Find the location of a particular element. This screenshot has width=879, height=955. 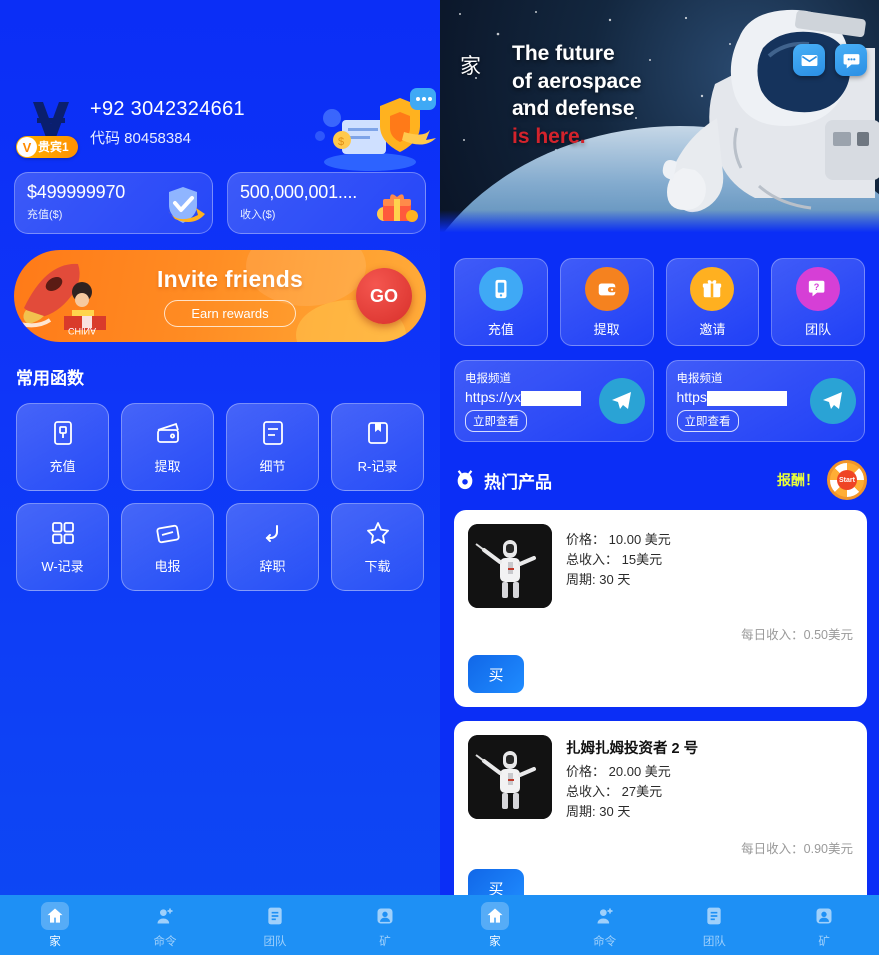

telegram-url-visible: https://yx is located at coordinates (493, 397).